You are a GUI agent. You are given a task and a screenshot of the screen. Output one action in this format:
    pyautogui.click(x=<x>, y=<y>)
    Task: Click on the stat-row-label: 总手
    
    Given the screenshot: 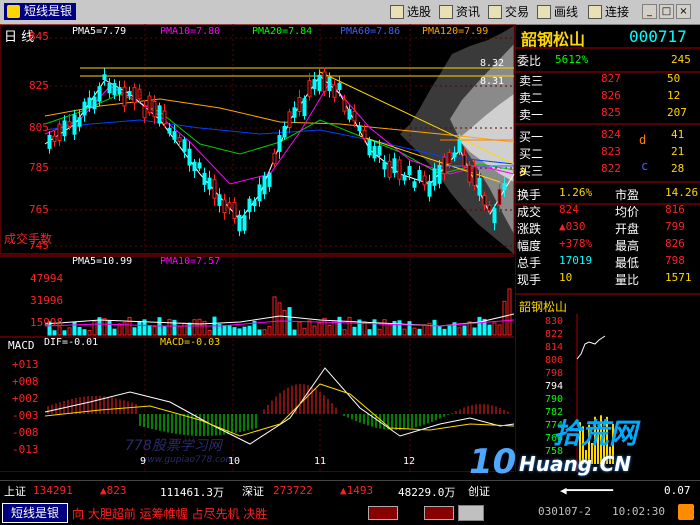 What is the action you would take?
    pyautogui.click(x=529, y=263)
    